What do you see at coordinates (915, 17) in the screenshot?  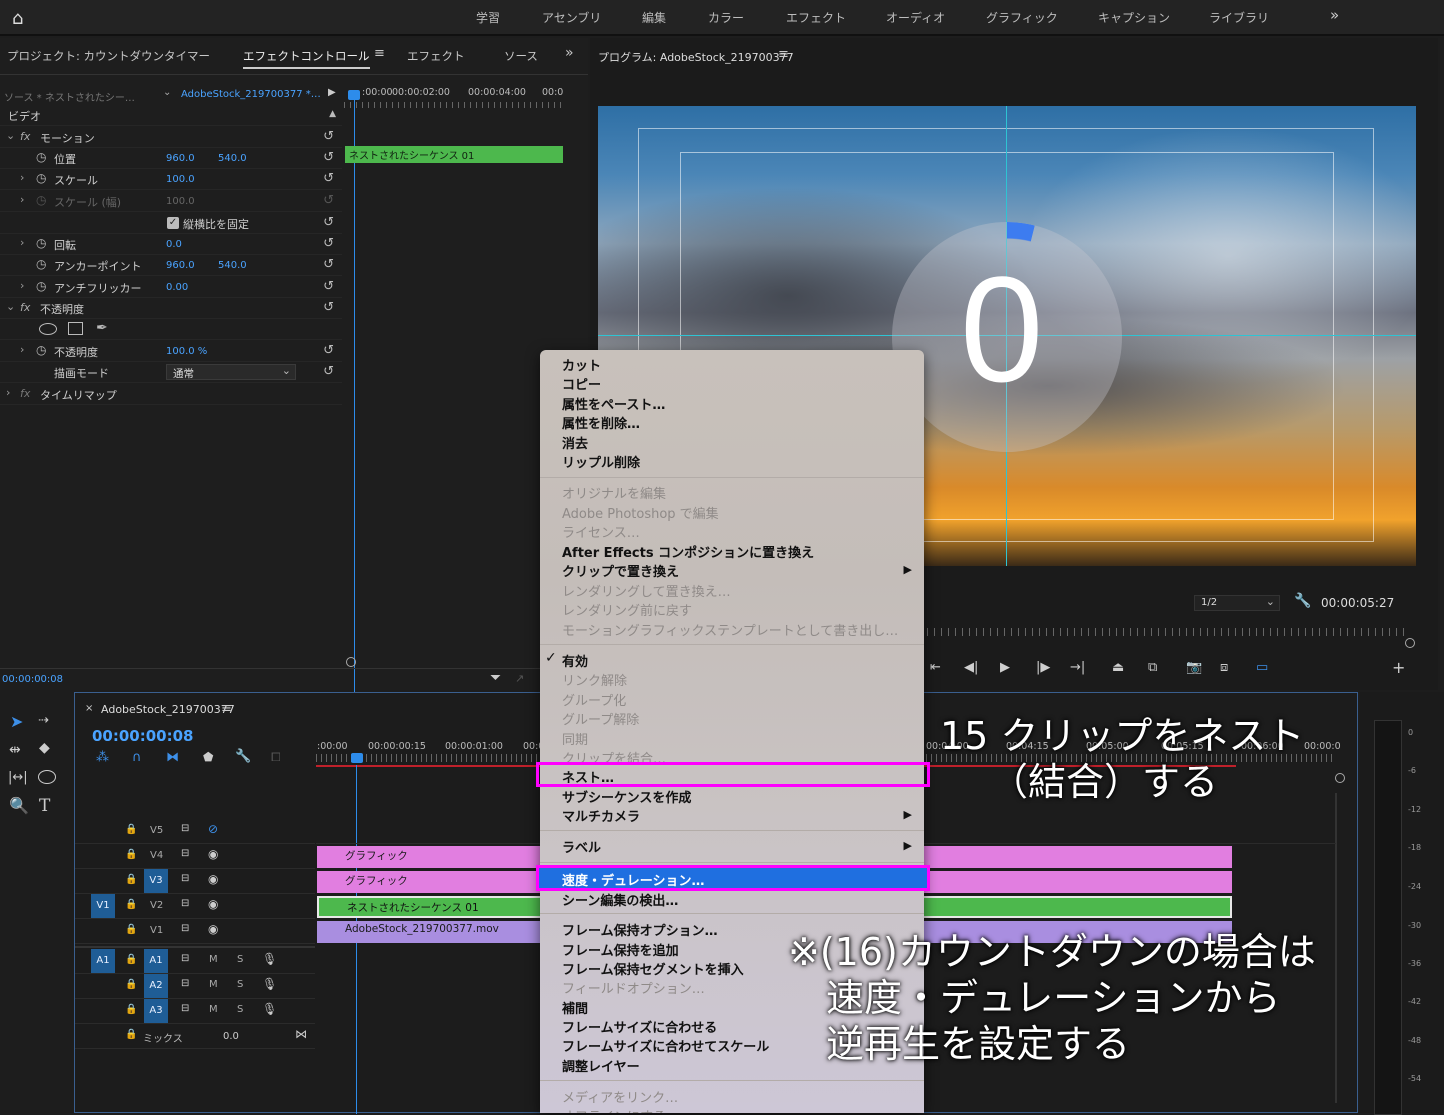 I see `tab-audio: オーディオ` at bounding box center [915, 17].